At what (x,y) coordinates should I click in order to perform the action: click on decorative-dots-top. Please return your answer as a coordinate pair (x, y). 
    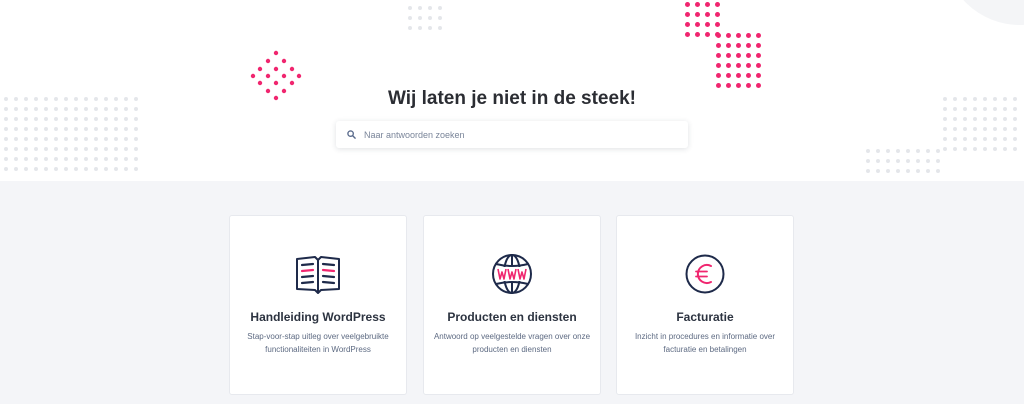
    Looking at the image, I should click on (425, 18).